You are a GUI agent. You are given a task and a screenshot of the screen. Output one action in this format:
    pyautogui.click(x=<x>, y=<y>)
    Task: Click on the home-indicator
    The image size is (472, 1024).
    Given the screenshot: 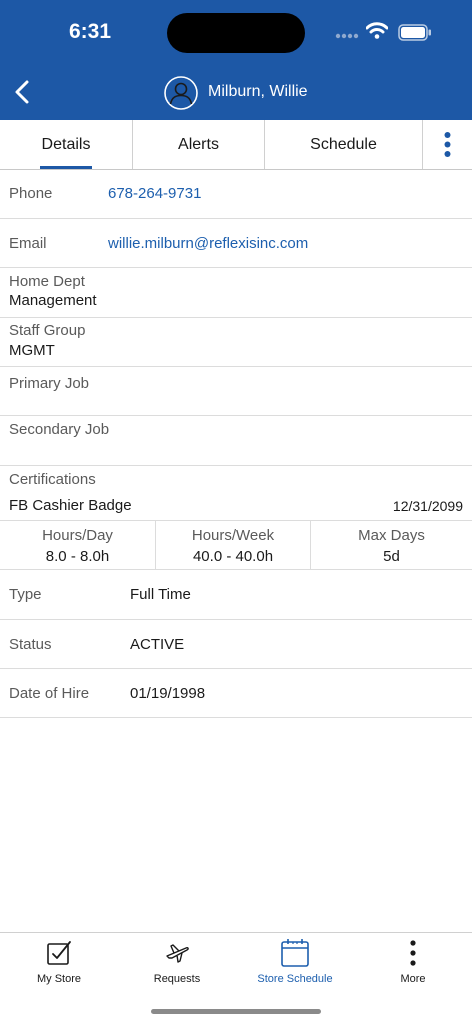 What is the action you would take?
    pyautogui.click(x=236, y=1011)
    